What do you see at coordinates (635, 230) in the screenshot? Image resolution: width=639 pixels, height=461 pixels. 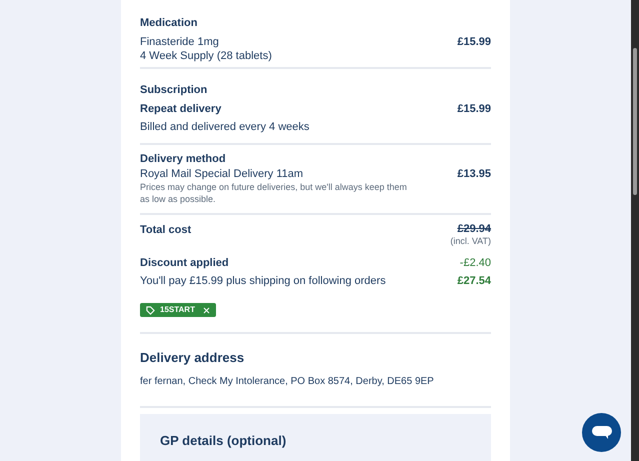 I see `scrollbar` at bounding box center [635, 230].